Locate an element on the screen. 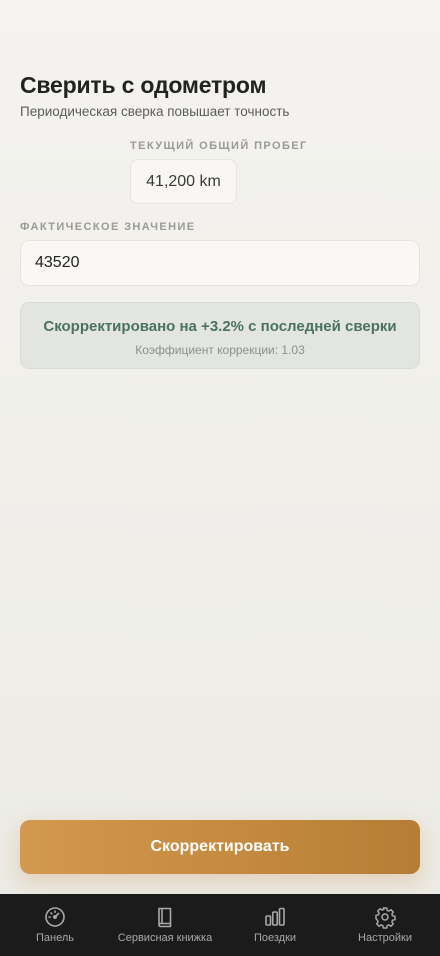 Image resolution: width=440 pixels, height=956 pixels. current-total-value: 41,200 km is located at coordinates (183, 181).